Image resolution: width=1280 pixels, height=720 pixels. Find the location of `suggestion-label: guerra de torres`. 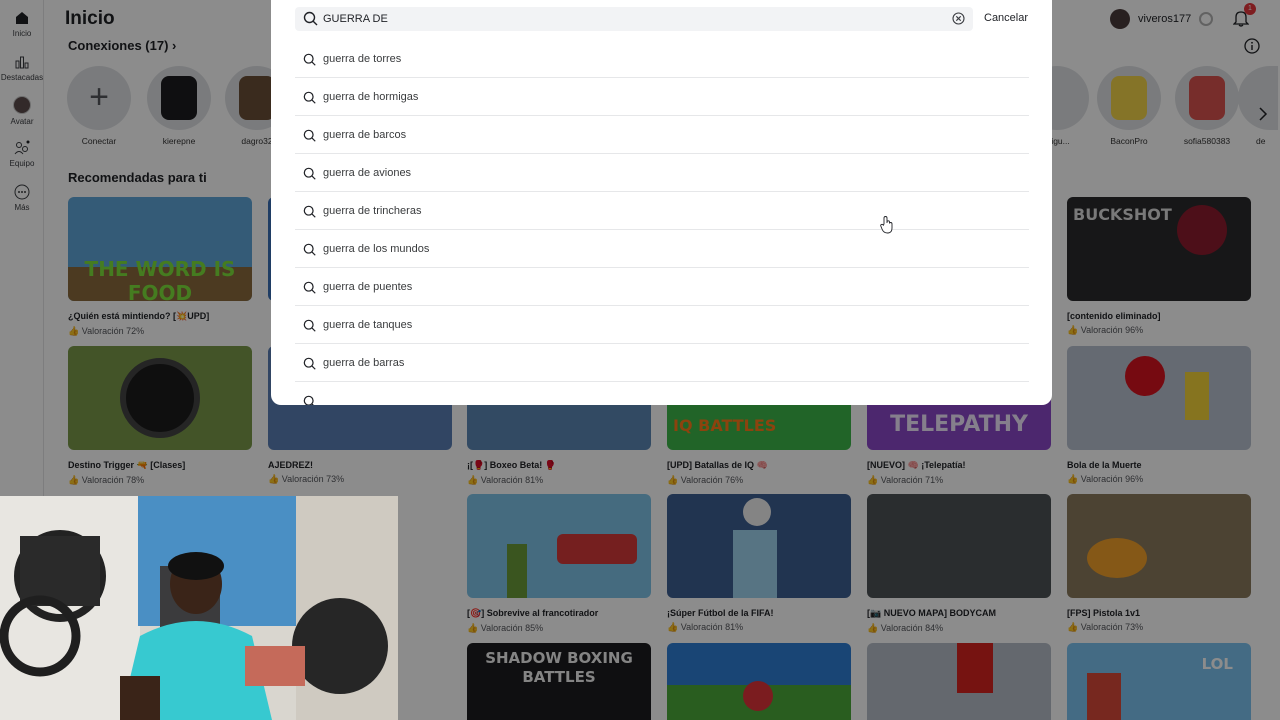

suggestion-label: guerra de torres is located at coordinates (362, 59).